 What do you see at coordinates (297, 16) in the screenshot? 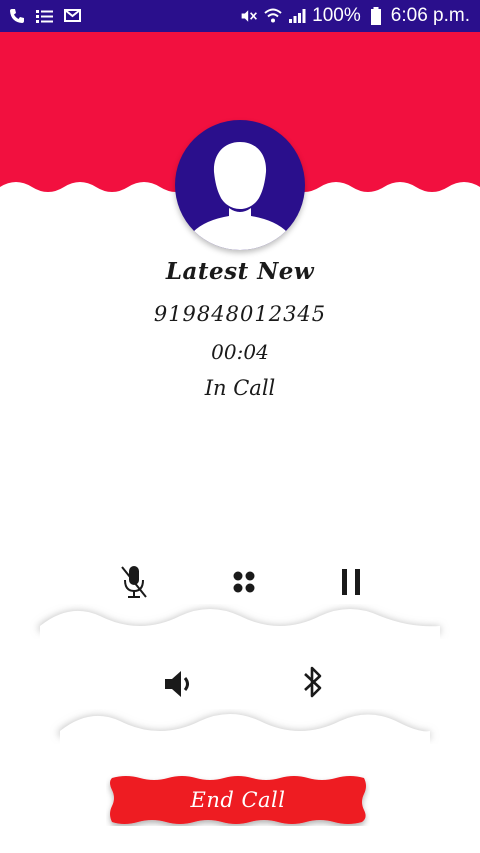
I see `signal-icon` at bounding box center [297, 16].